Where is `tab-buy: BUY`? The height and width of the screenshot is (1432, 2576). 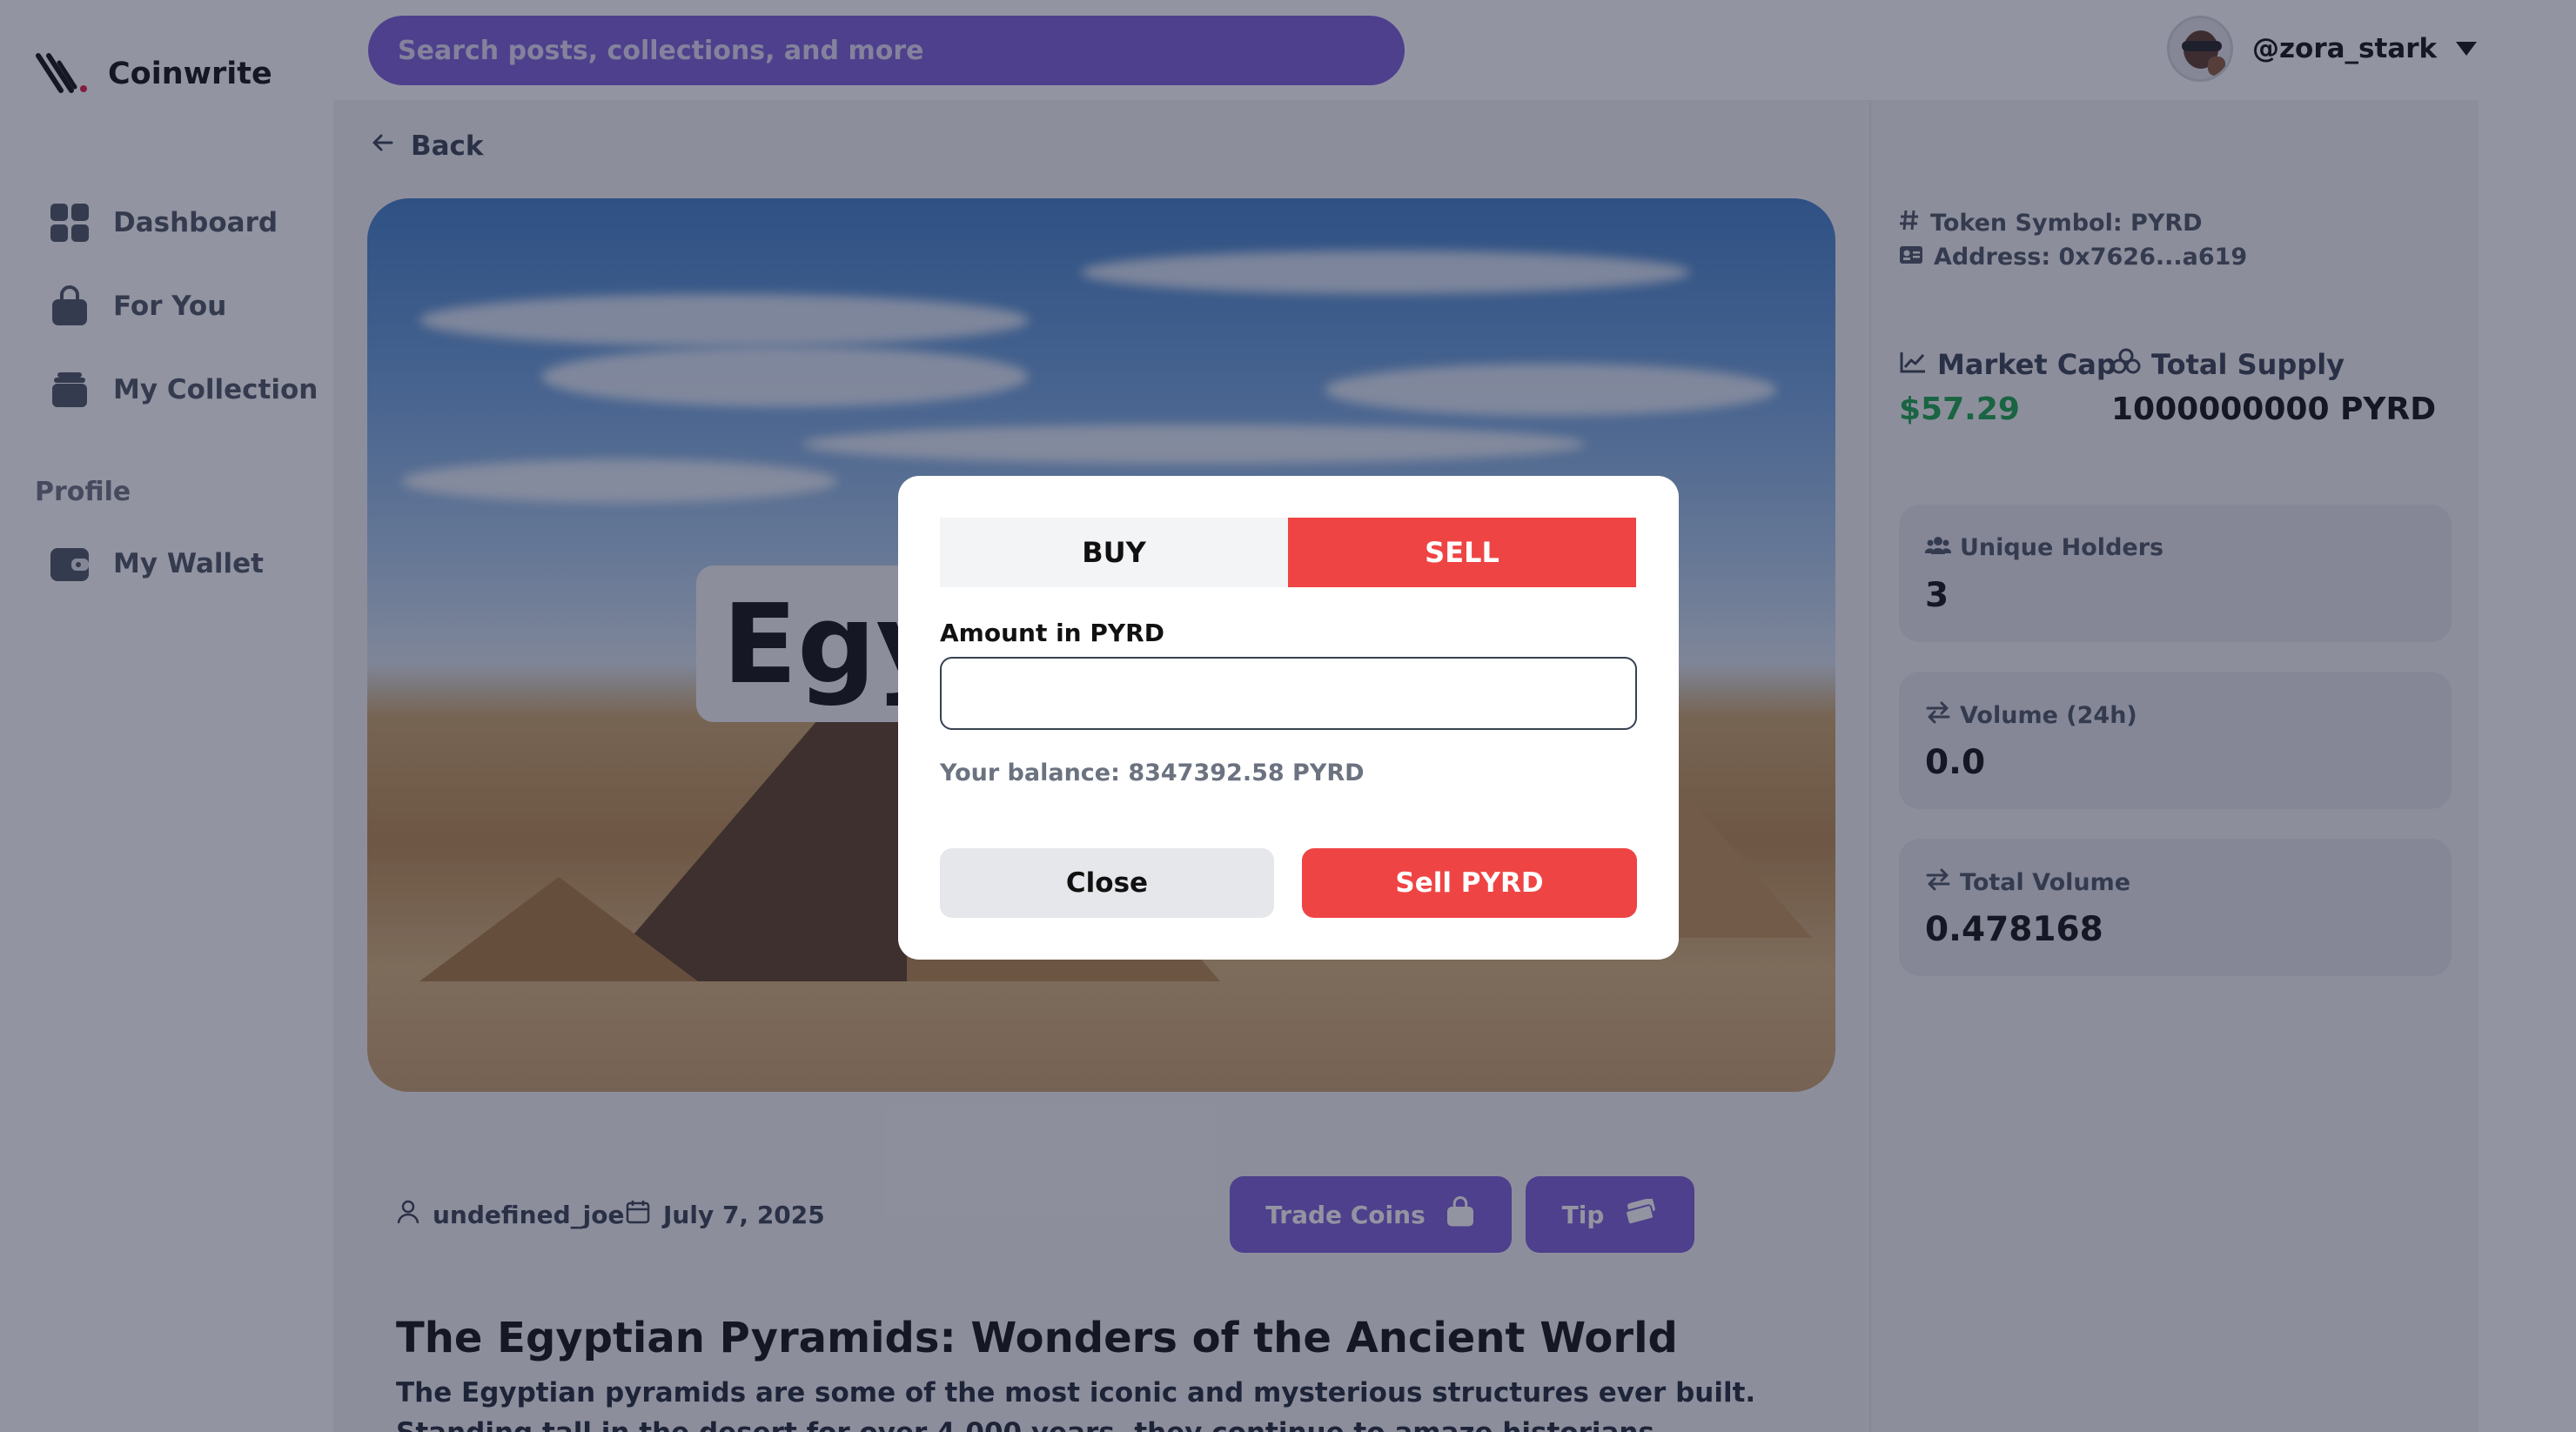 tab-buy: BUY is located at coordinates (1114, 552).